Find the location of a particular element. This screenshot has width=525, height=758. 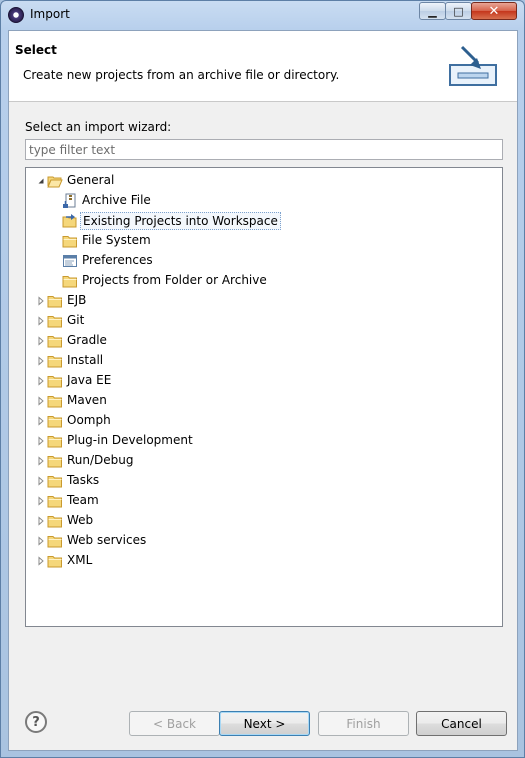

finish-button: Finish is located at coordinates (363, 723).